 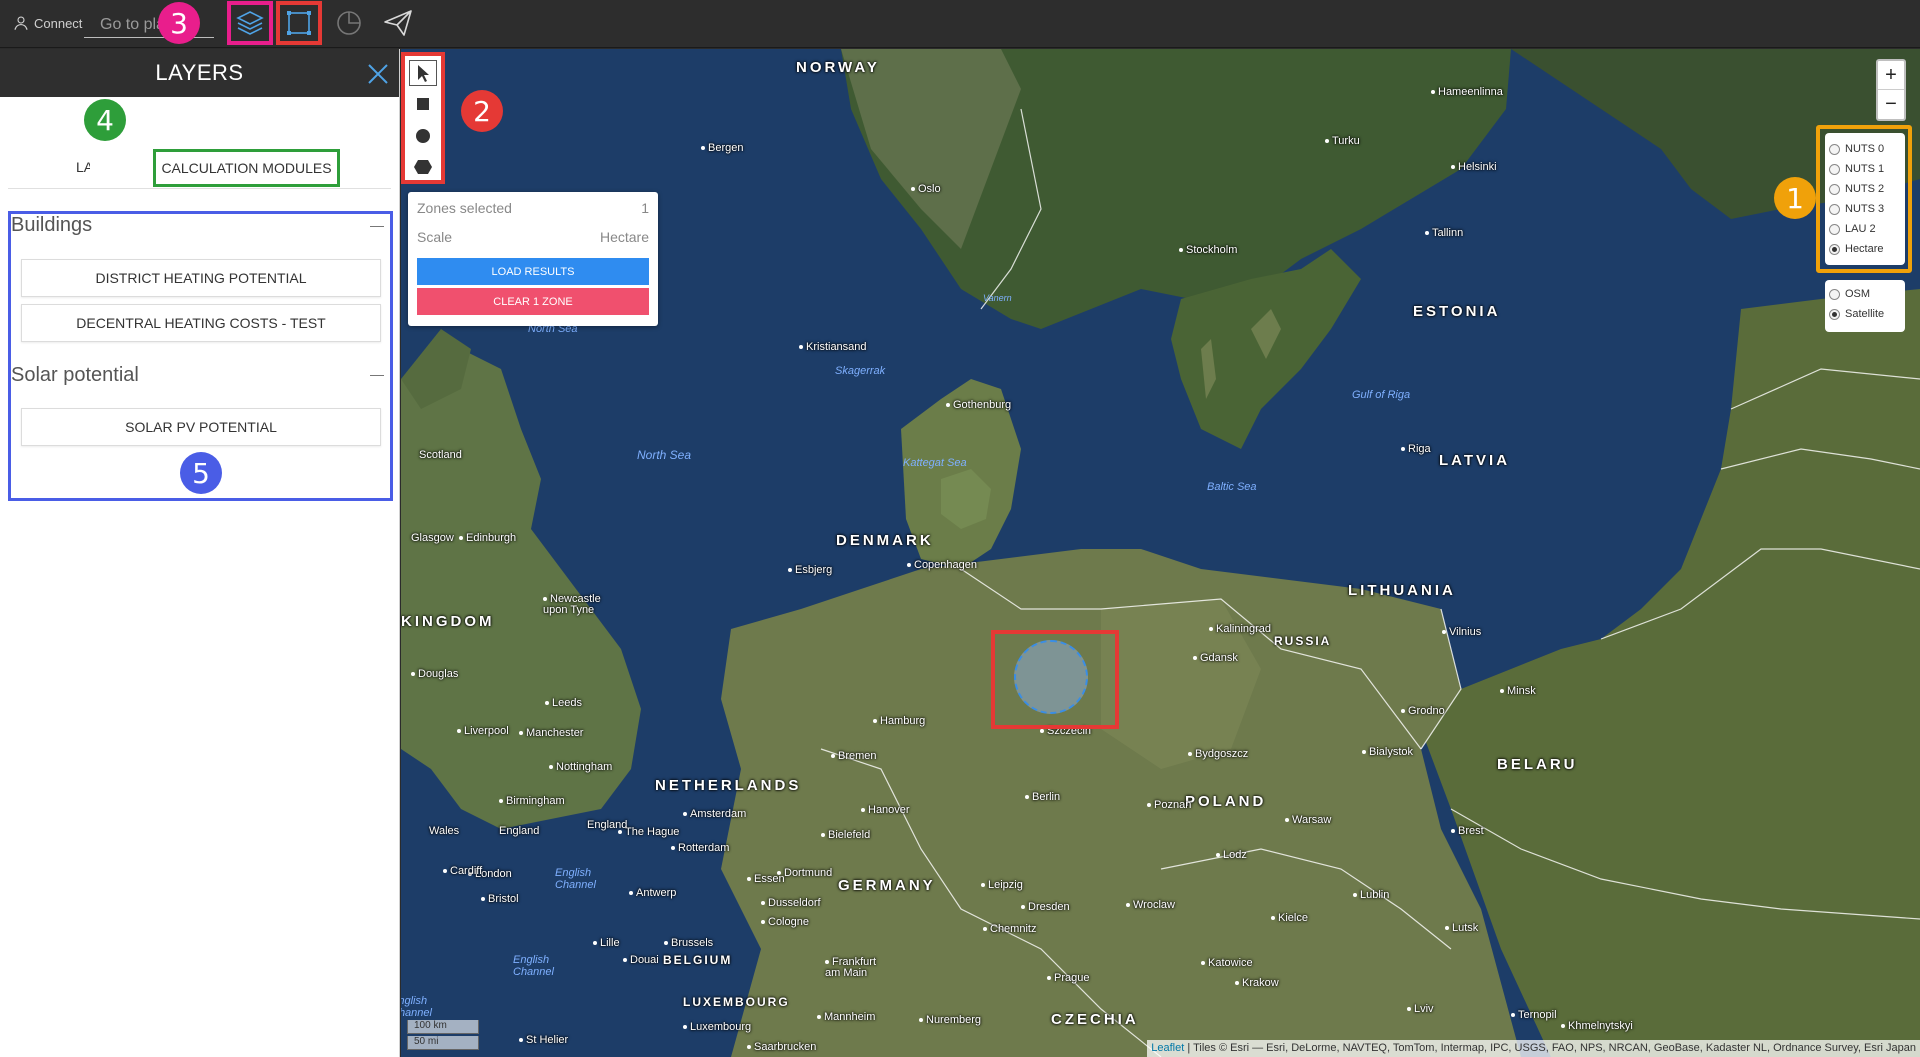 What do you see at coordinates (1470, 92) in the screenshot?
I see `city-name: Hameenlinna` at bounding box center [1470, 92].